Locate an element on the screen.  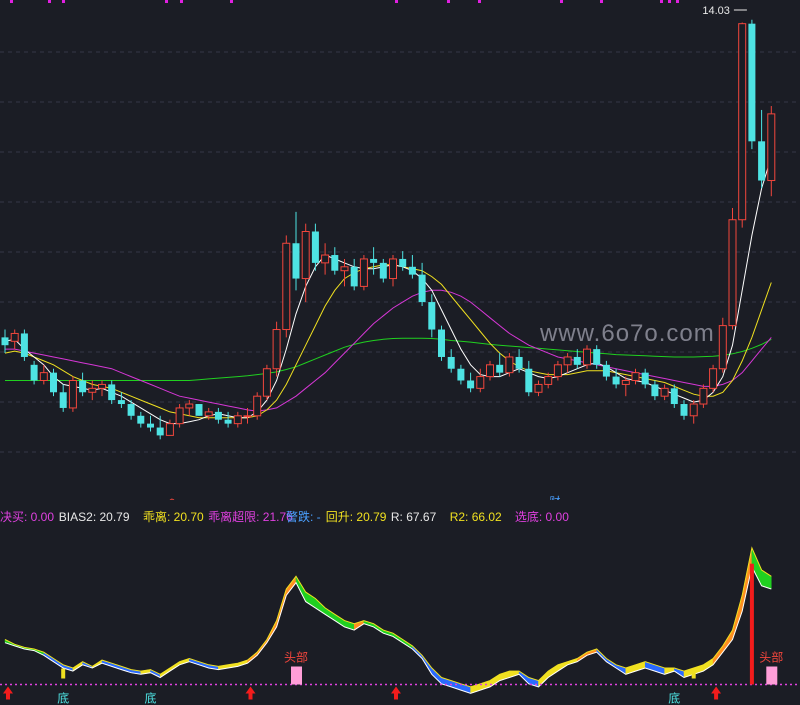
legend-item: 选底: 0.00 is located at coordinates (542, 516).